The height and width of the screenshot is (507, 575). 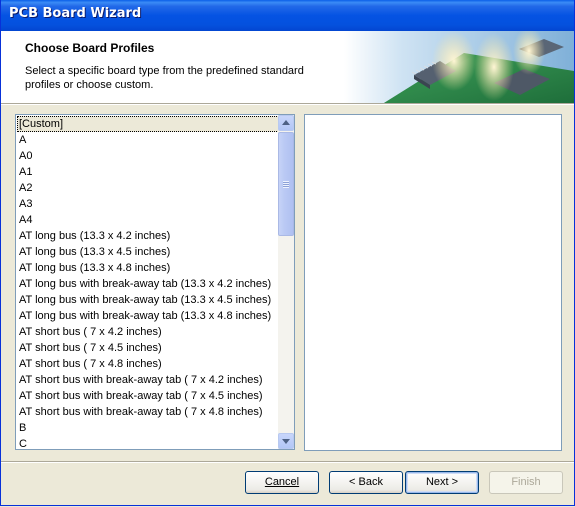 I want to click on profile-list-item: C, so click(x=148, y=442).